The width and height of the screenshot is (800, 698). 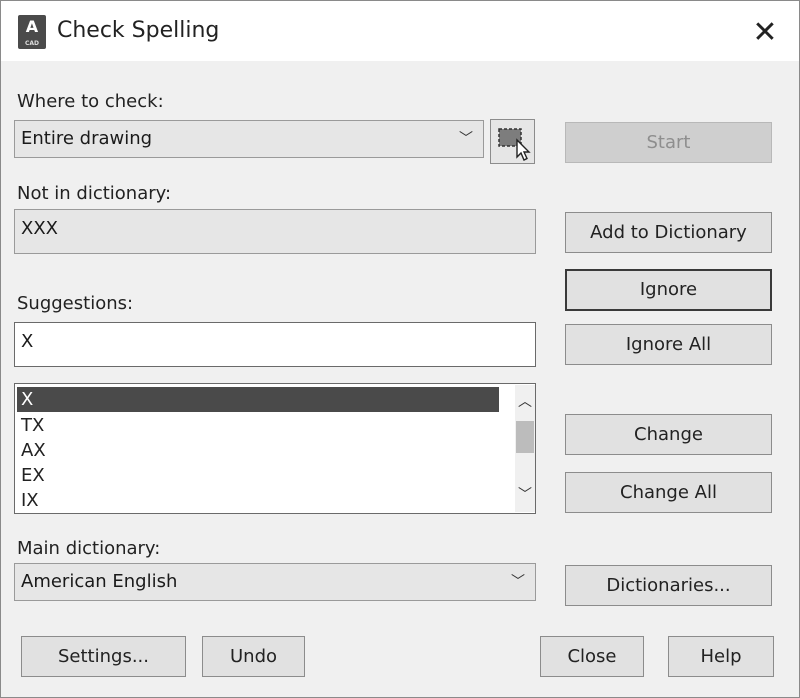 What do you see at coordinates (99, 581) in the screenshot?
I see `main-dictionary-value: American English` at bounding box center [99, 581].